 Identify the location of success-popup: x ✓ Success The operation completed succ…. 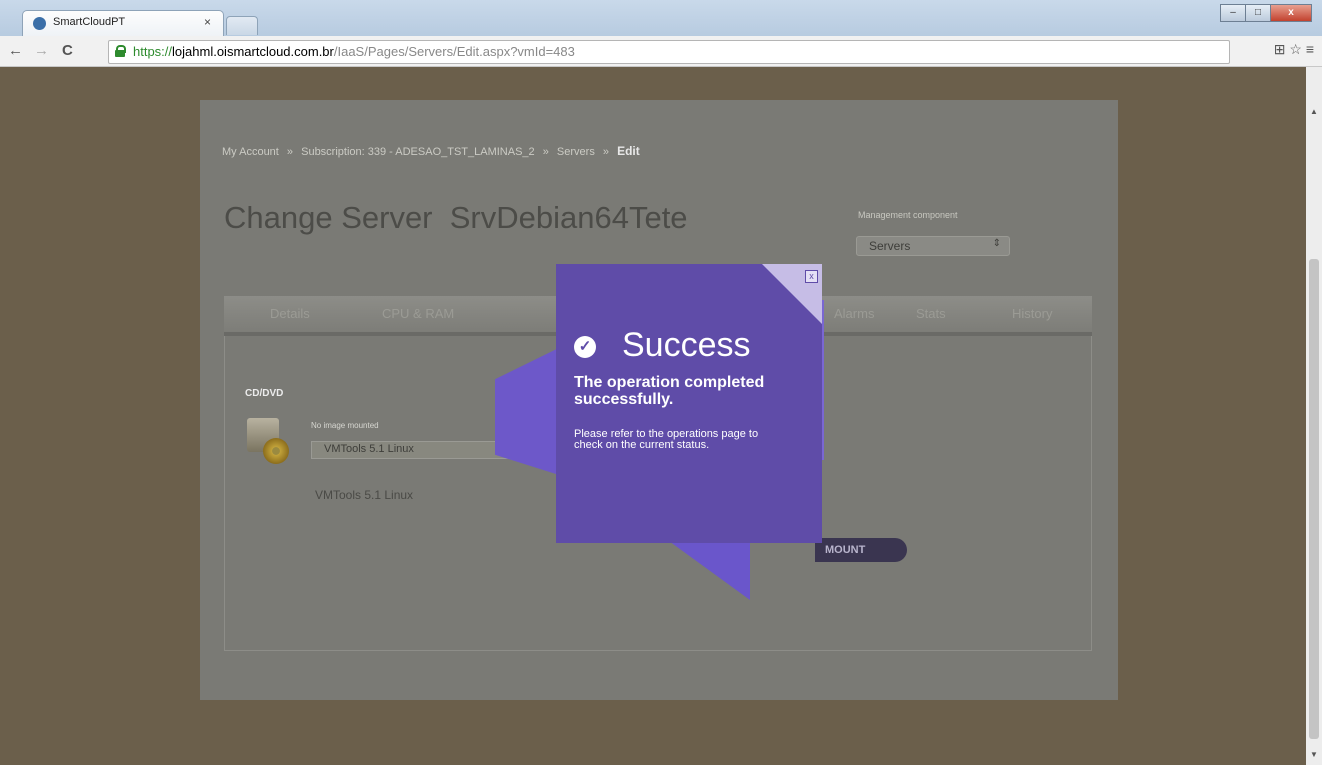
(689, 403).